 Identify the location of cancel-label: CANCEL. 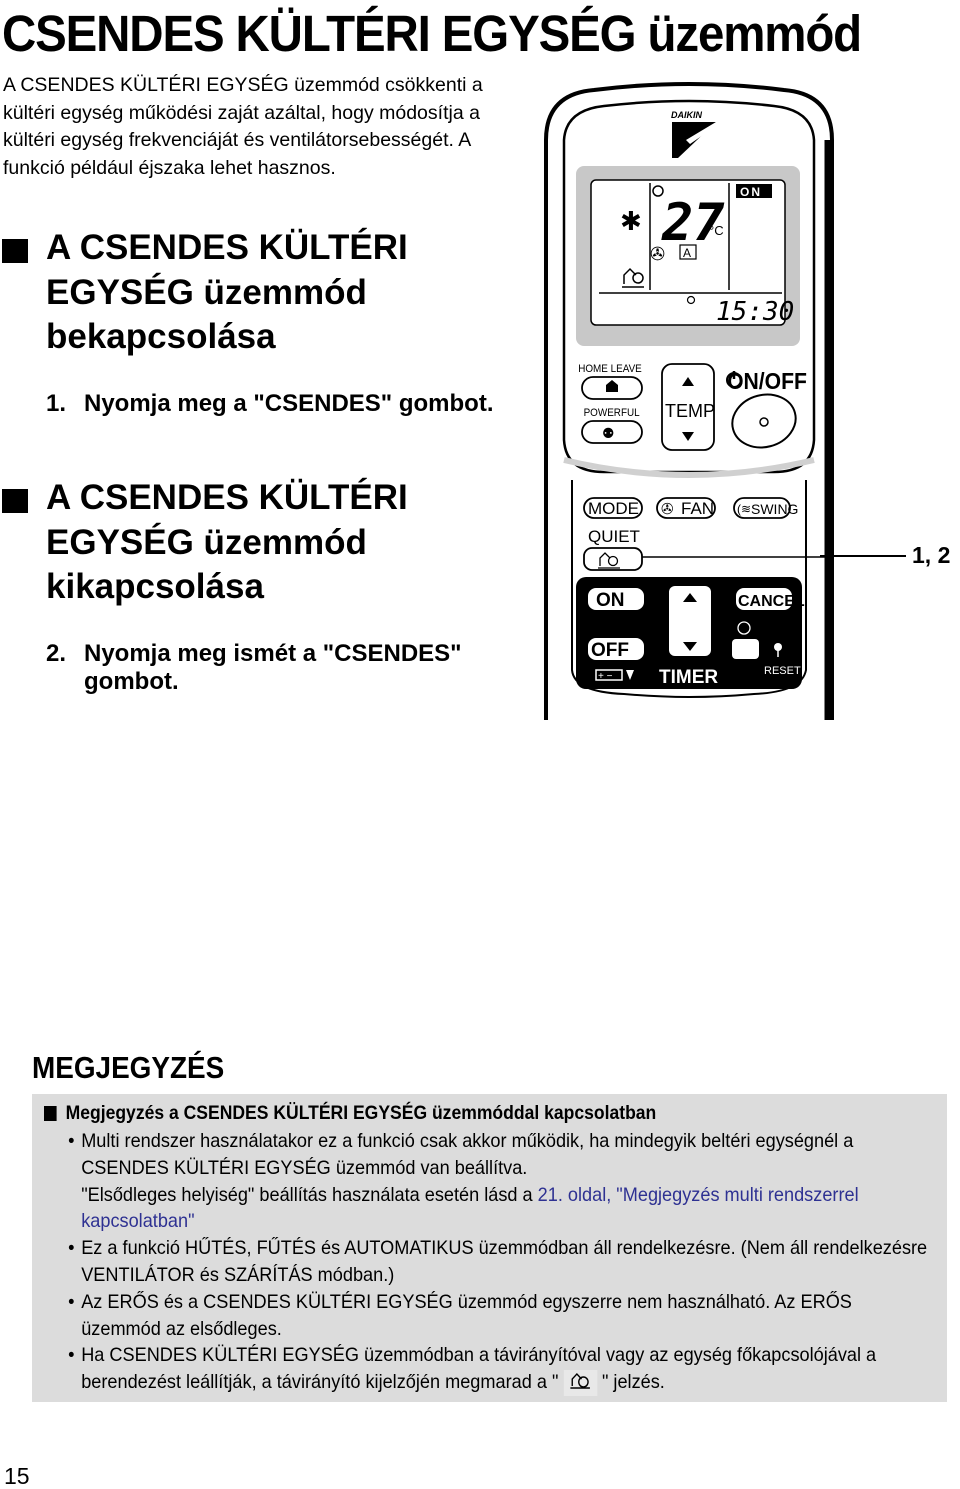
(771, 601).